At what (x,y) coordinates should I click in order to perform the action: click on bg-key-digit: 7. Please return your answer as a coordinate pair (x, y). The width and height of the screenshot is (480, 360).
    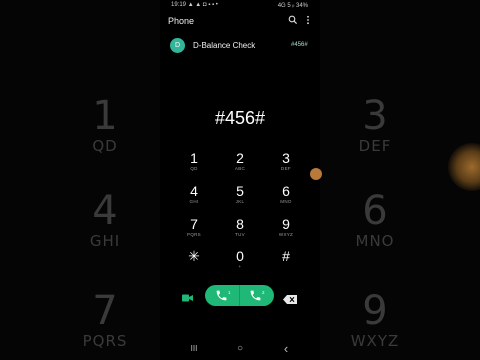
    Looking at the image, I should click on (105, 311).